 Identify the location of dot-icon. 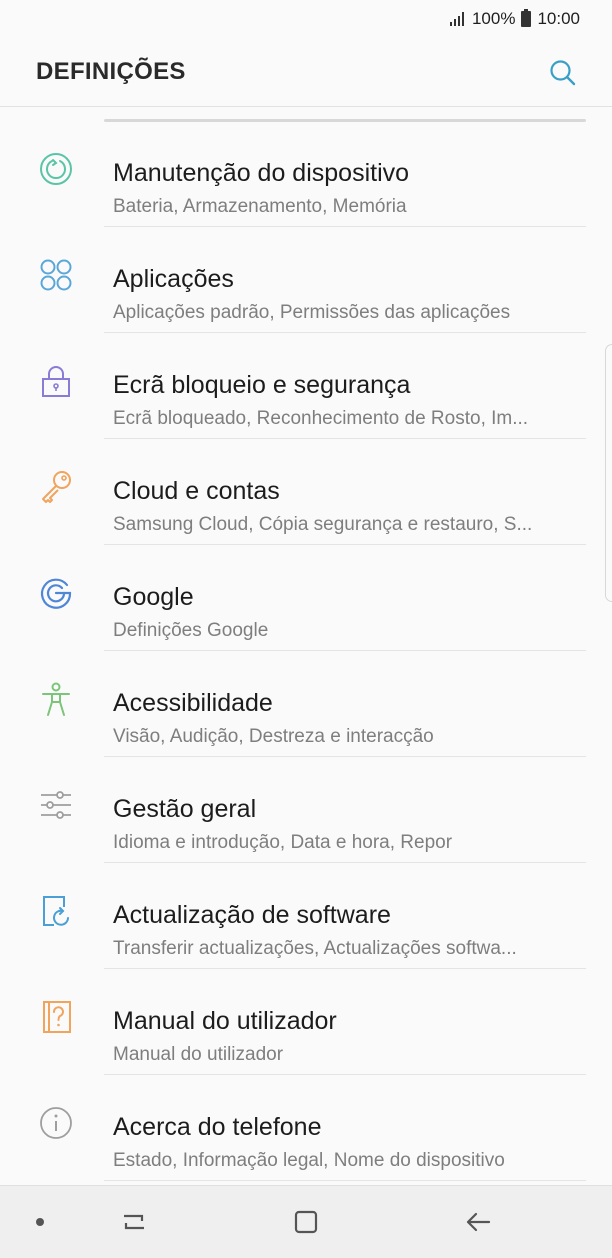
(40, 1222).